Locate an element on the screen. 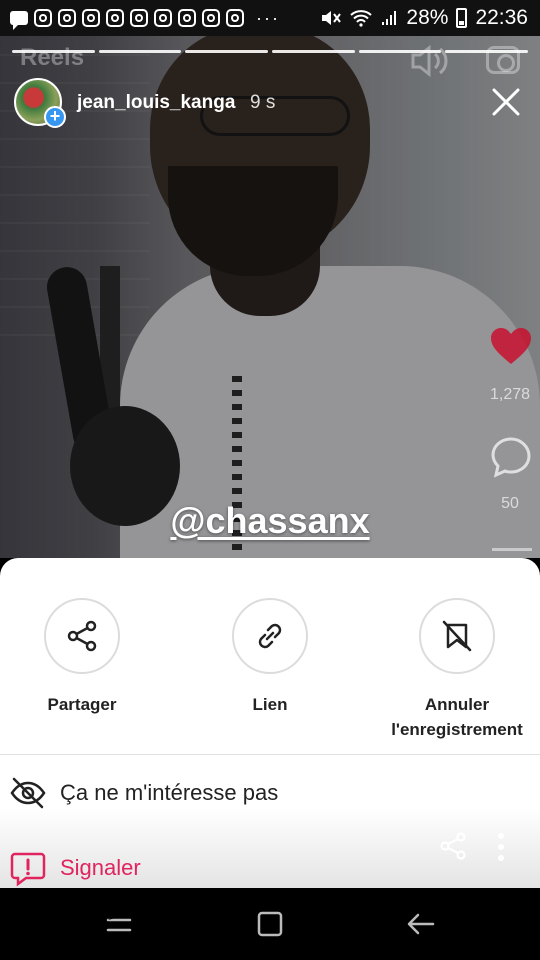 This screenshot has width=540, height=960. share-button is located at coordinates (82, 636).